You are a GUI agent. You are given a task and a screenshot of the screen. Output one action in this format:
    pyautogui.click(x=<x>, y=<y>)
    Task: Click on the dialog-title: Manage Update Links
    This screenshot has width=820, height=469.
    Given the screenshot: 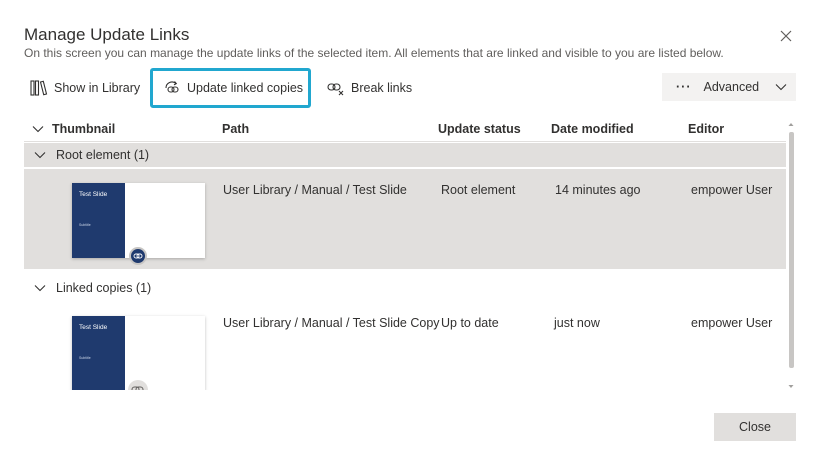 What is the action you would take?
    pyautogui.click(x=107, y=34)
    